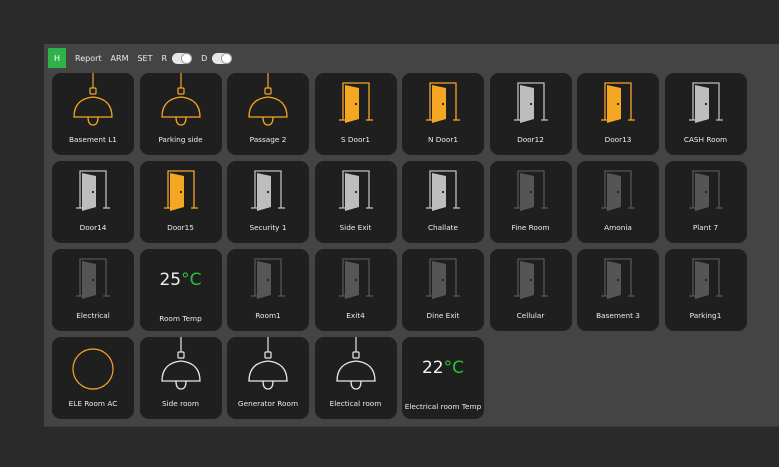 The width and height of the screenshot is (779, 467). Describe the element at coordinates (180, 403) in the screenshot. I see `tile-label: Side room` at that location.